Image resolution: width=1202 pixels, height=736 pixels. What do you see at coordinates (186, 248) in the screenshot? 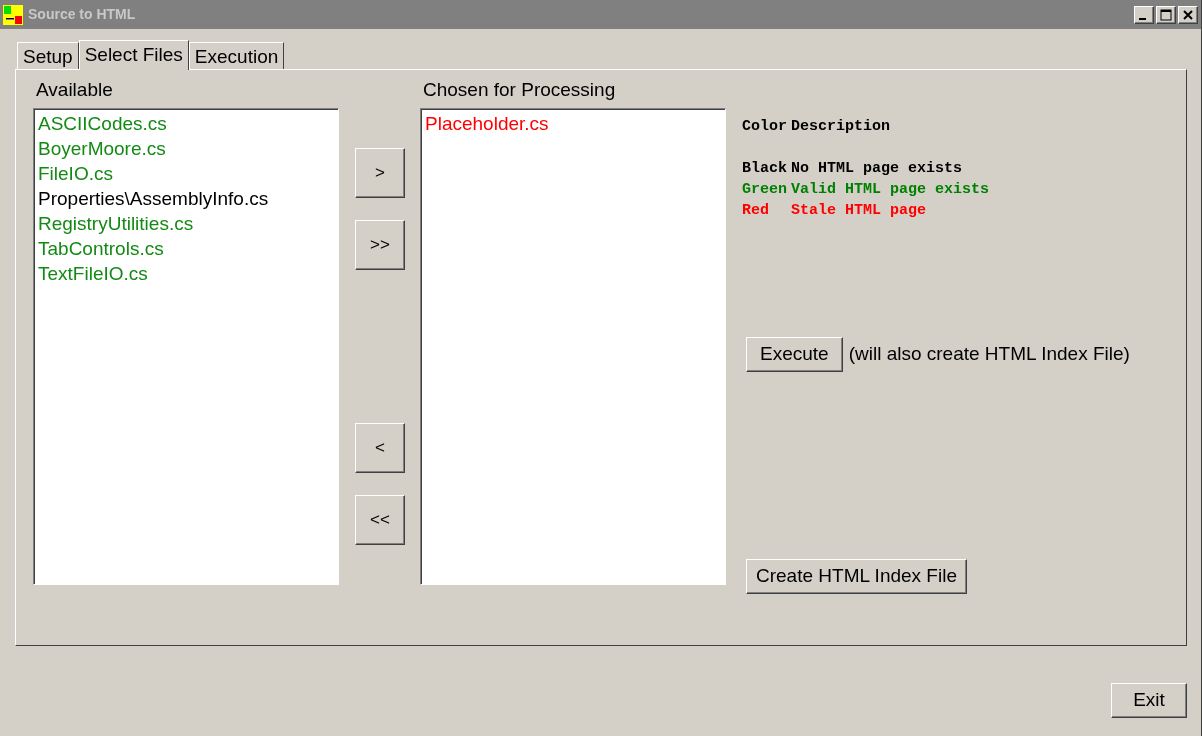
I see `file-item: TabControls.cs` at bounding box center [186, 248].